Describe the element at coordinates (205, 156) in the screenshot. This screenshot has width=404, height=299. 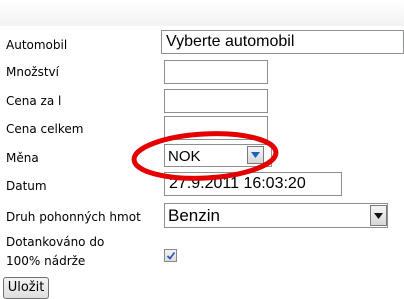
I see `annotation-circle` at that location.